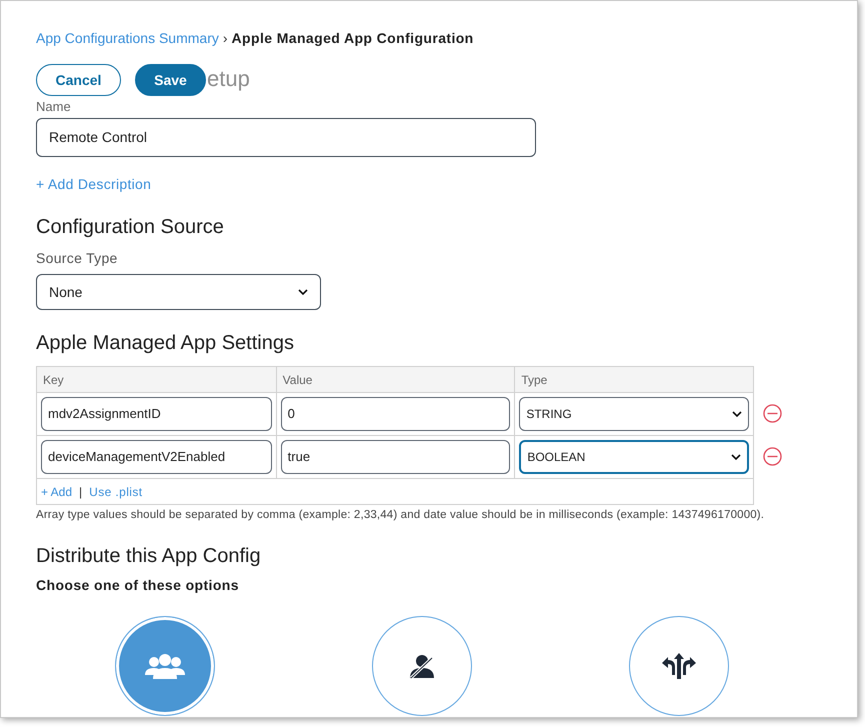 This screenshot has height=727, width=865. What do you see at coordinates (178, 292) in the screenshot?
I see `source-type-select: None` at bounding box center [178, 292].